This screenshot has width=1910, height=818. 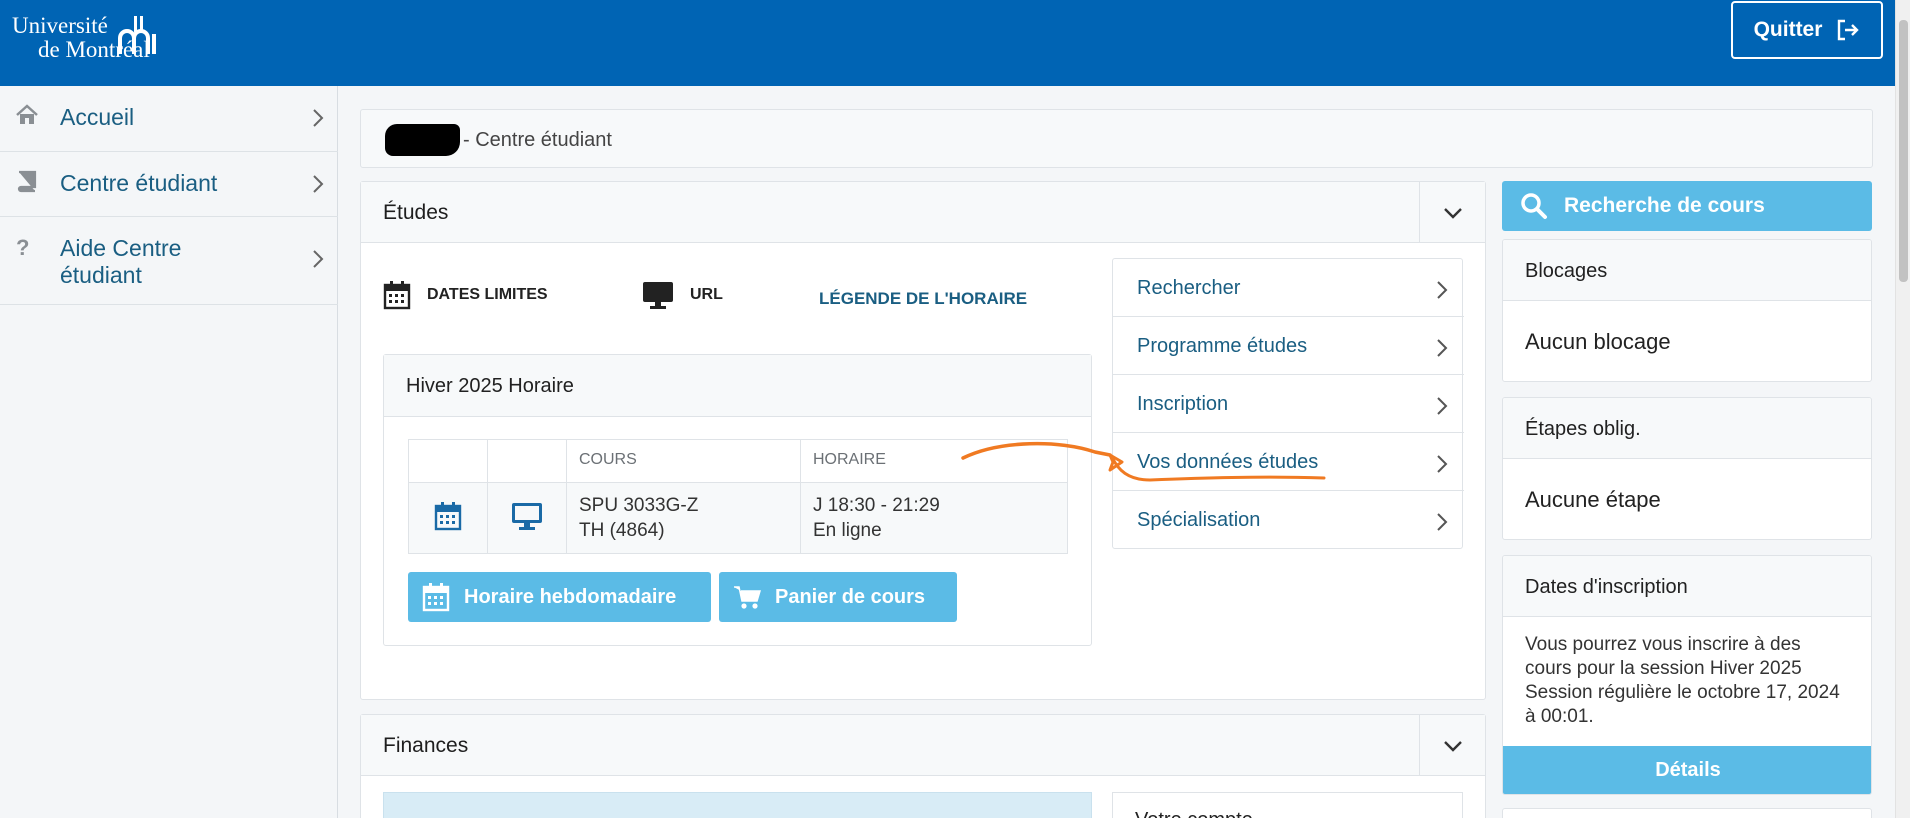 What do you see at coordinates (27, 181) in the screenshot?
I see `book-icon` at bounding box center [27, 181].